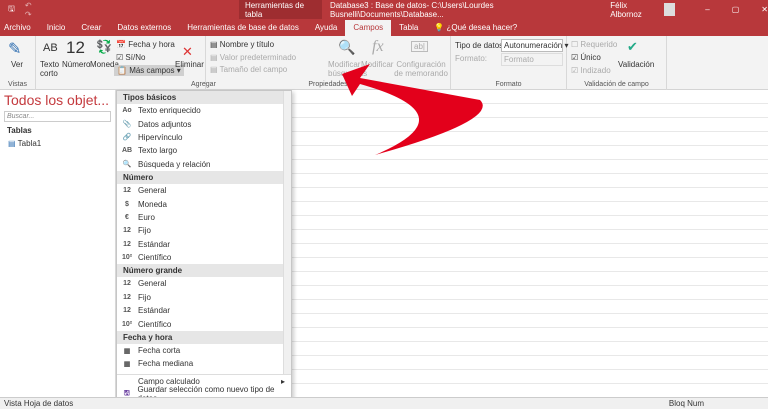 This screenshot has height=409, width=768. What do you see at coordinates (187, 51) in the screenshot?
I see `delete-icon: ✕` at bounding box center [187, 51].